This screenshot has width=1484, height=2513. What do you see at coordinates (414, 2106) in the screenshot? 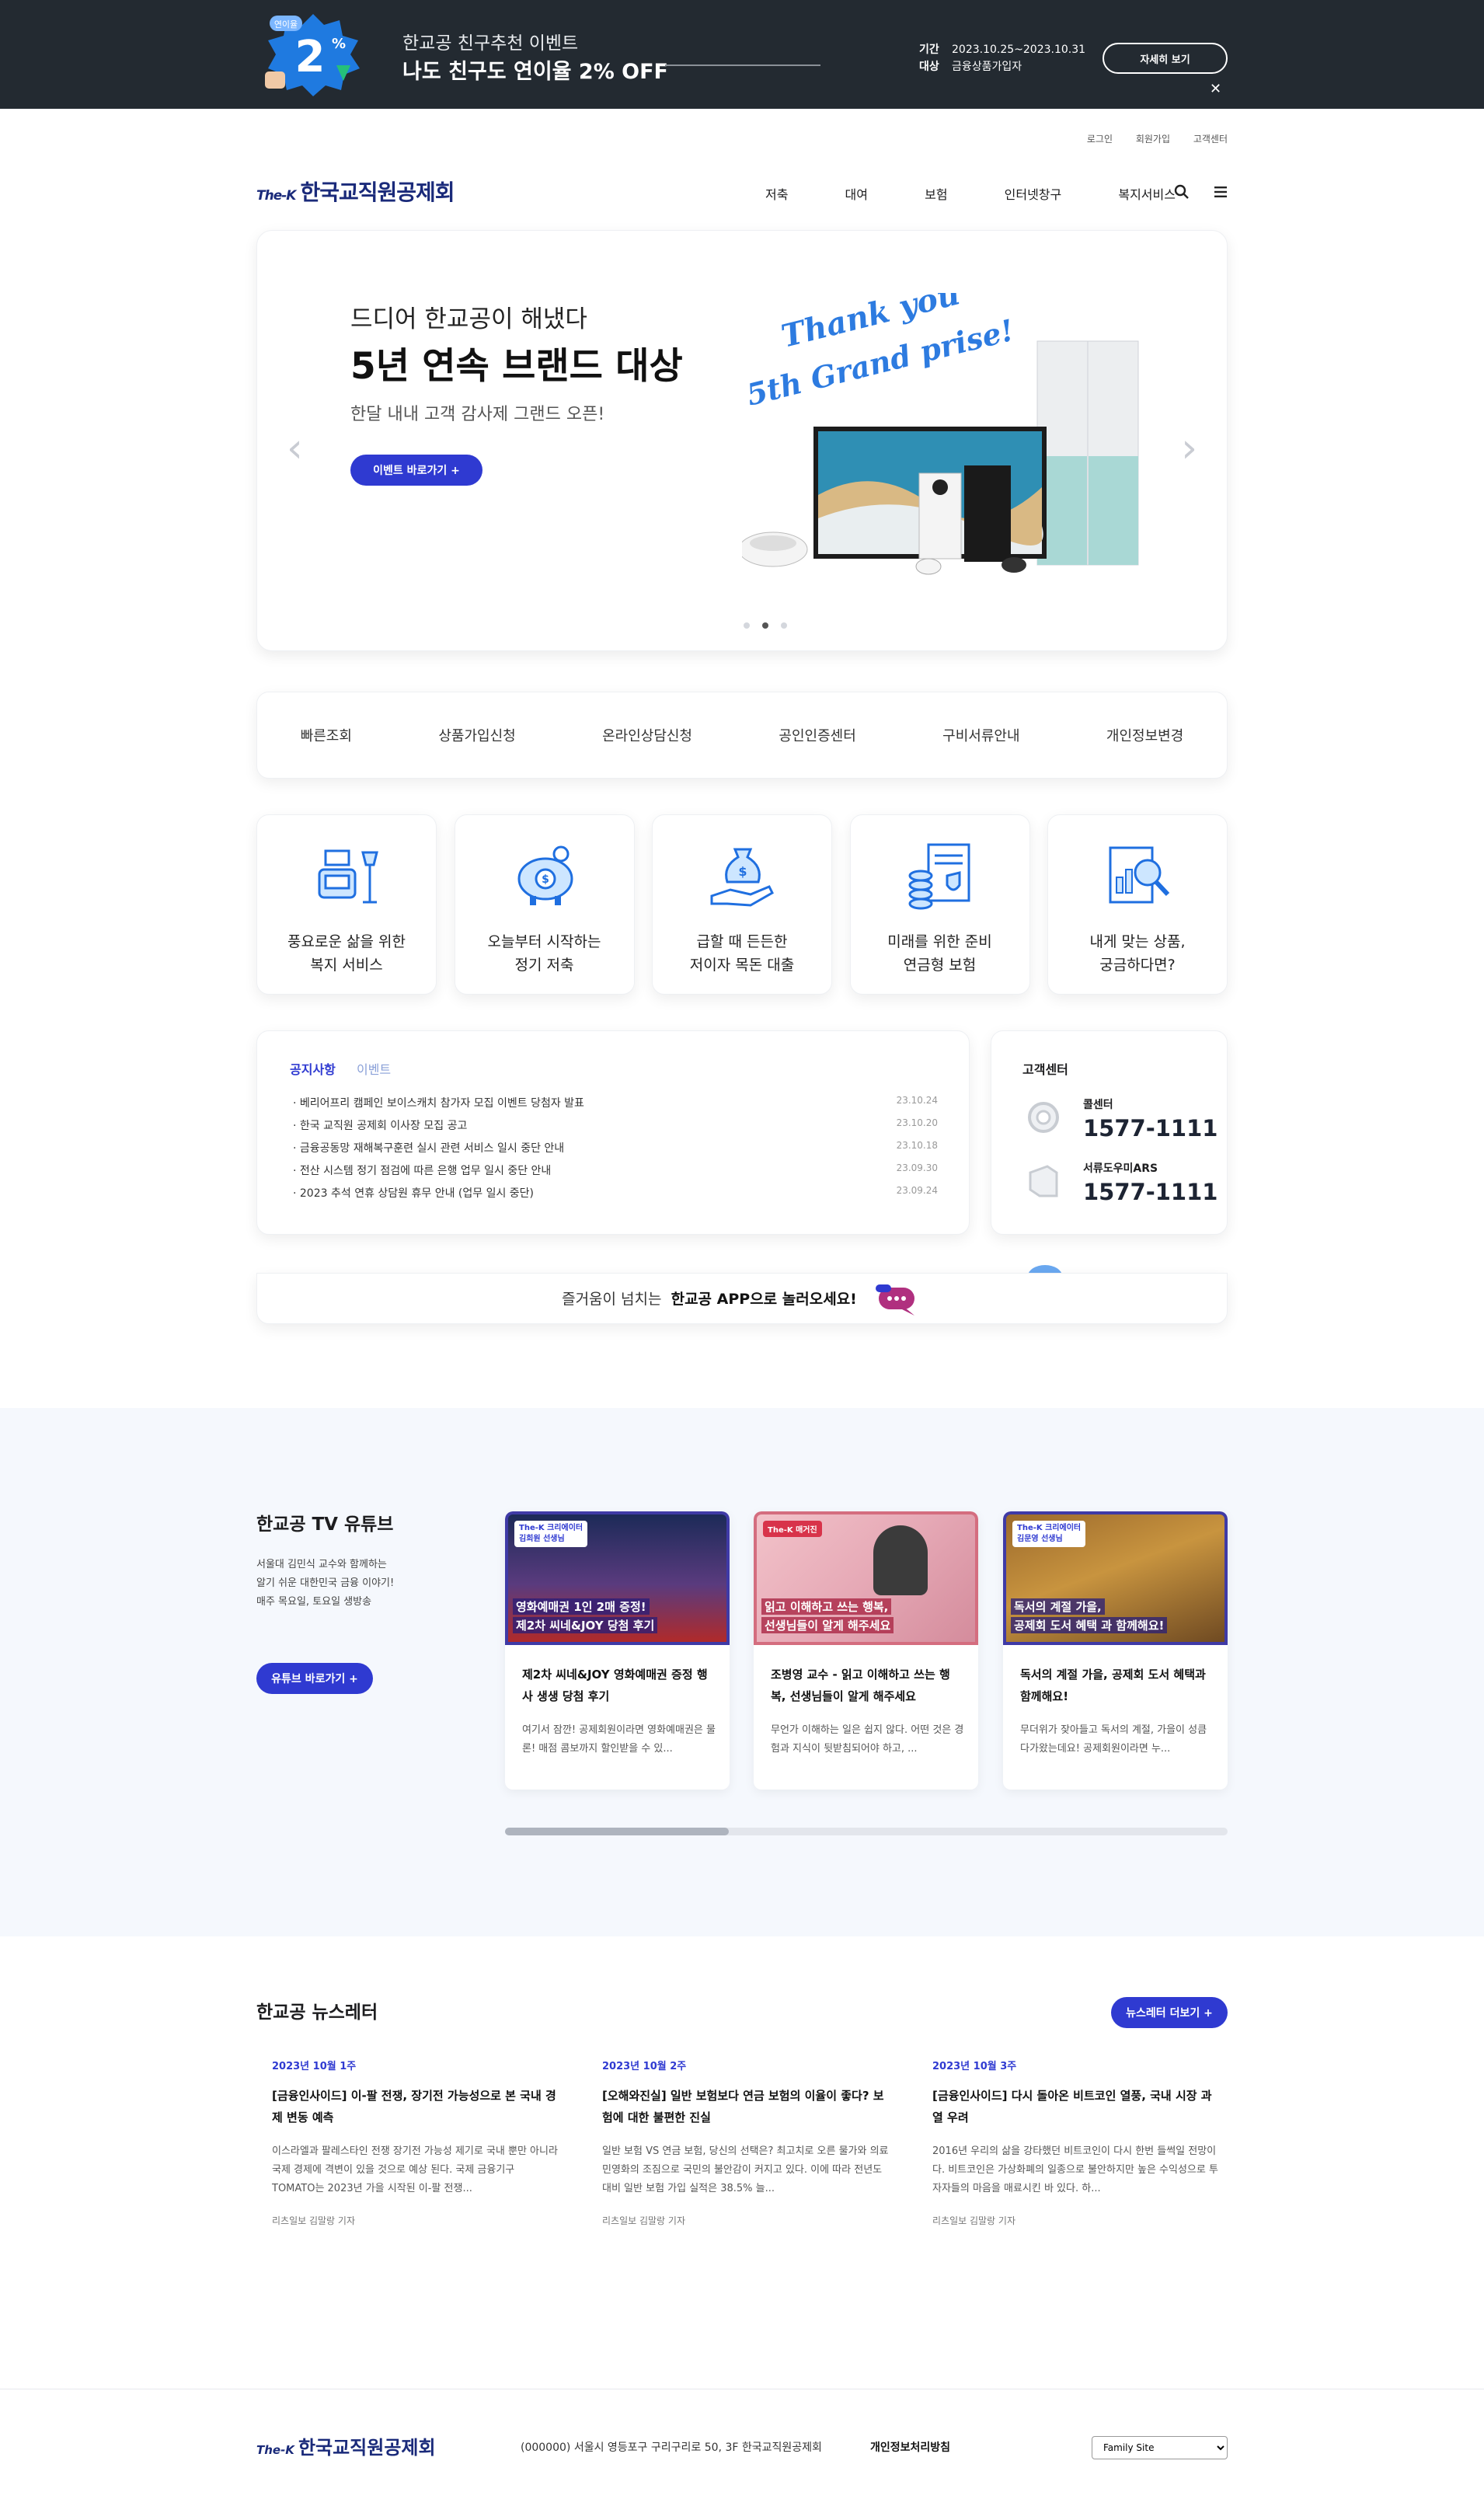
I see `newsletter-headline: [금융인사이드] 이-팔 전쟁, 장기전 가능성으로 본 국내 경제 변동 예측` at bounding box center [414, 2106].